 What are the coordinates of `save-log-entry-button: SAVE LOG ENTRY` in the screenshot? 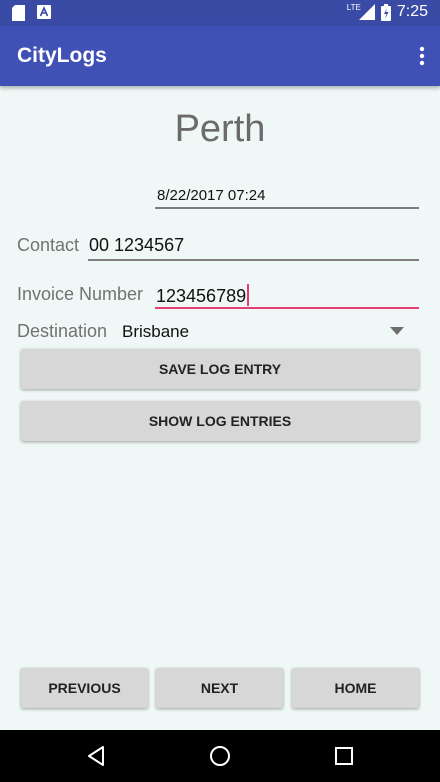 It's located at (220, 369).